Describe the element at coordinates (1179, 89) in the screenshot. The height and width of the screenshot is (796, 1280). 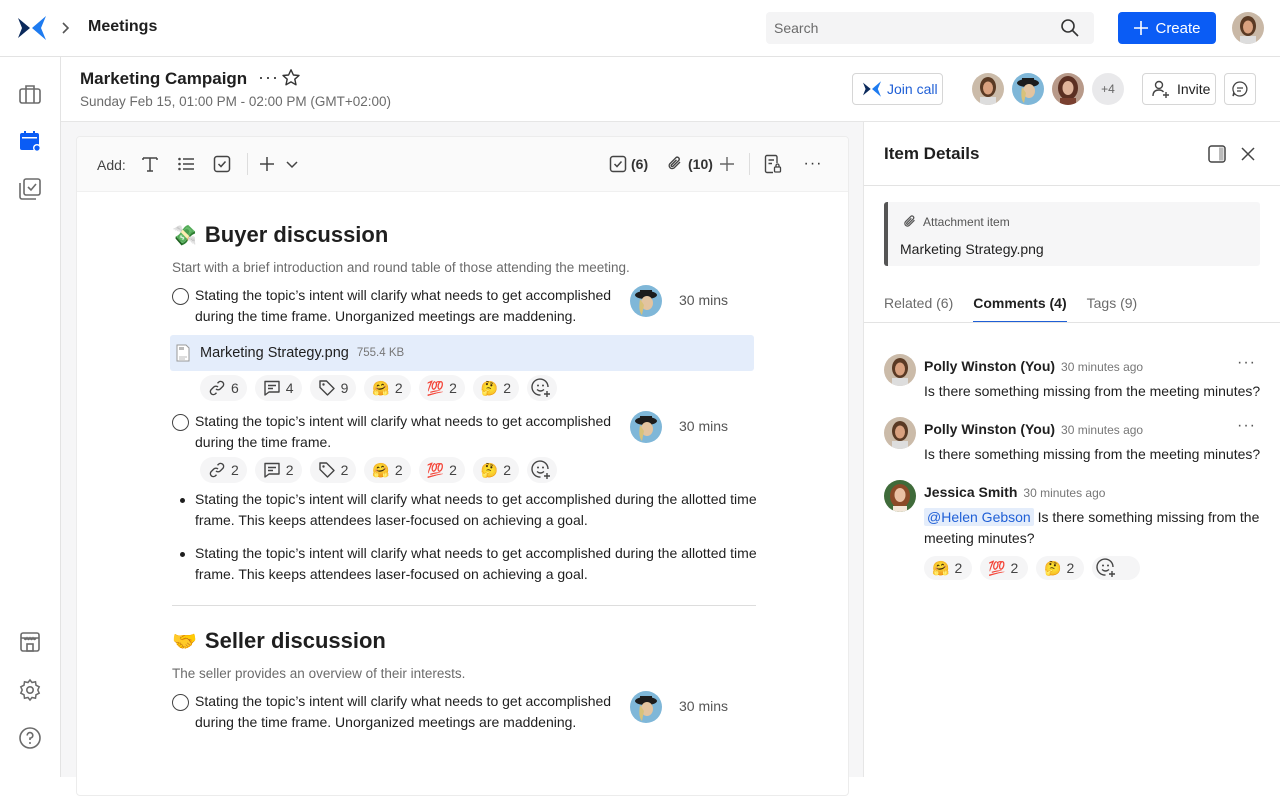
I see `invite-button: Invite` at that location.